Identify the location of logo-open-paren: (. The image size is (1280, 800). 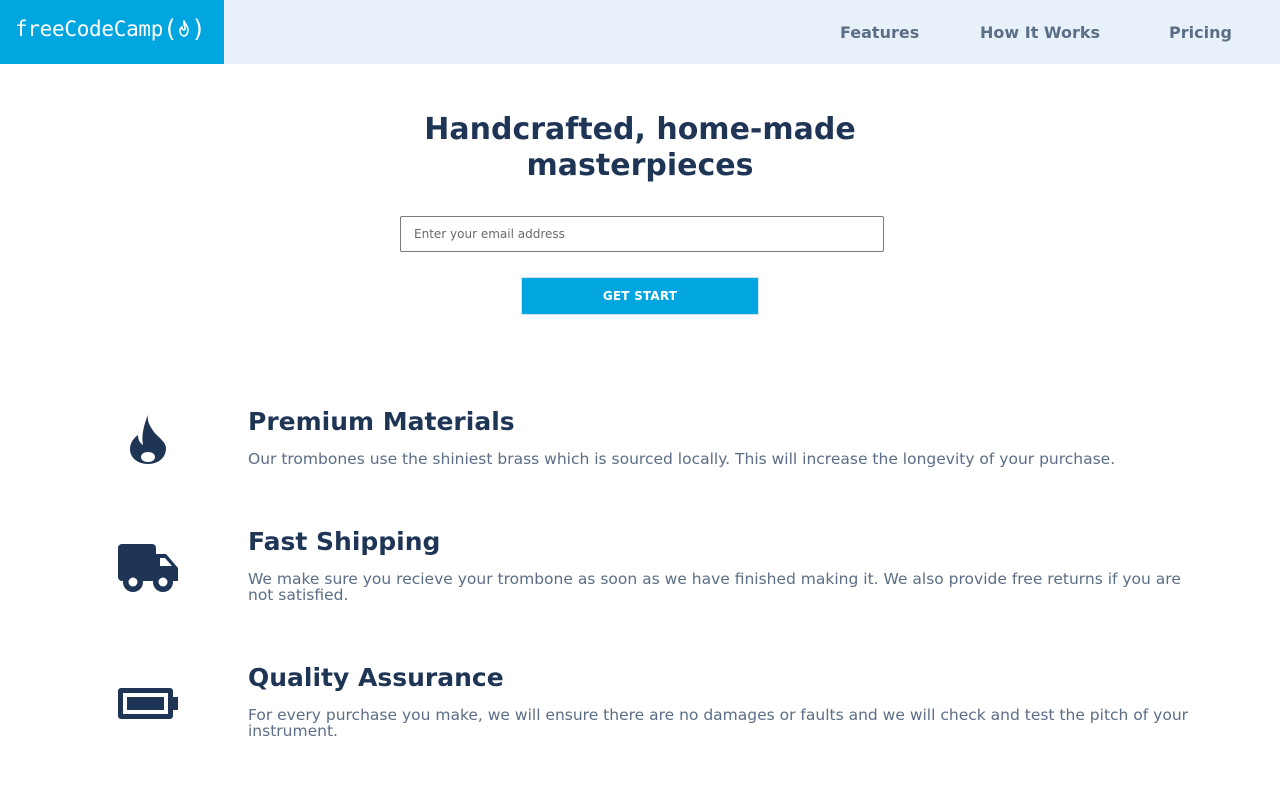
(170, 29).